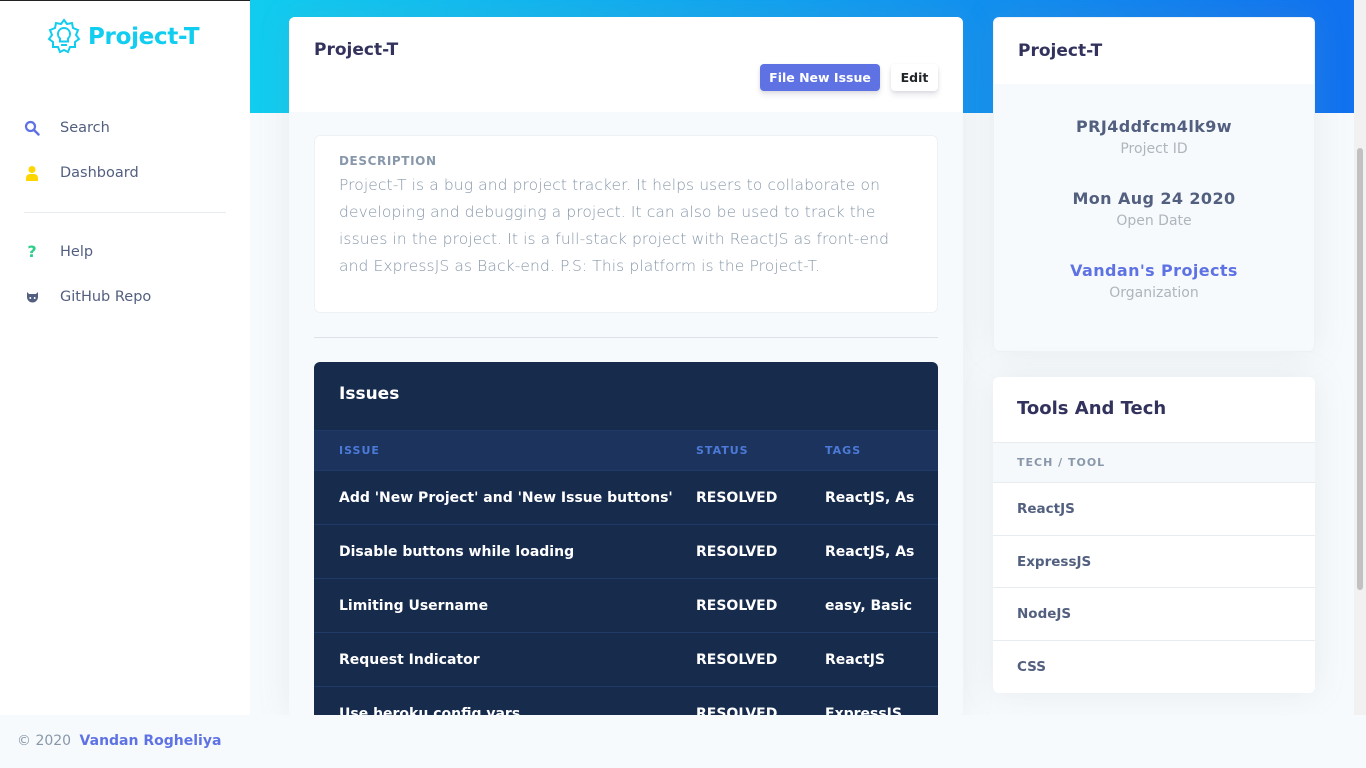  Describe the element at coordinates (881, 450) in the screenshot. I see `column-header-tags: TAGS` at that location.